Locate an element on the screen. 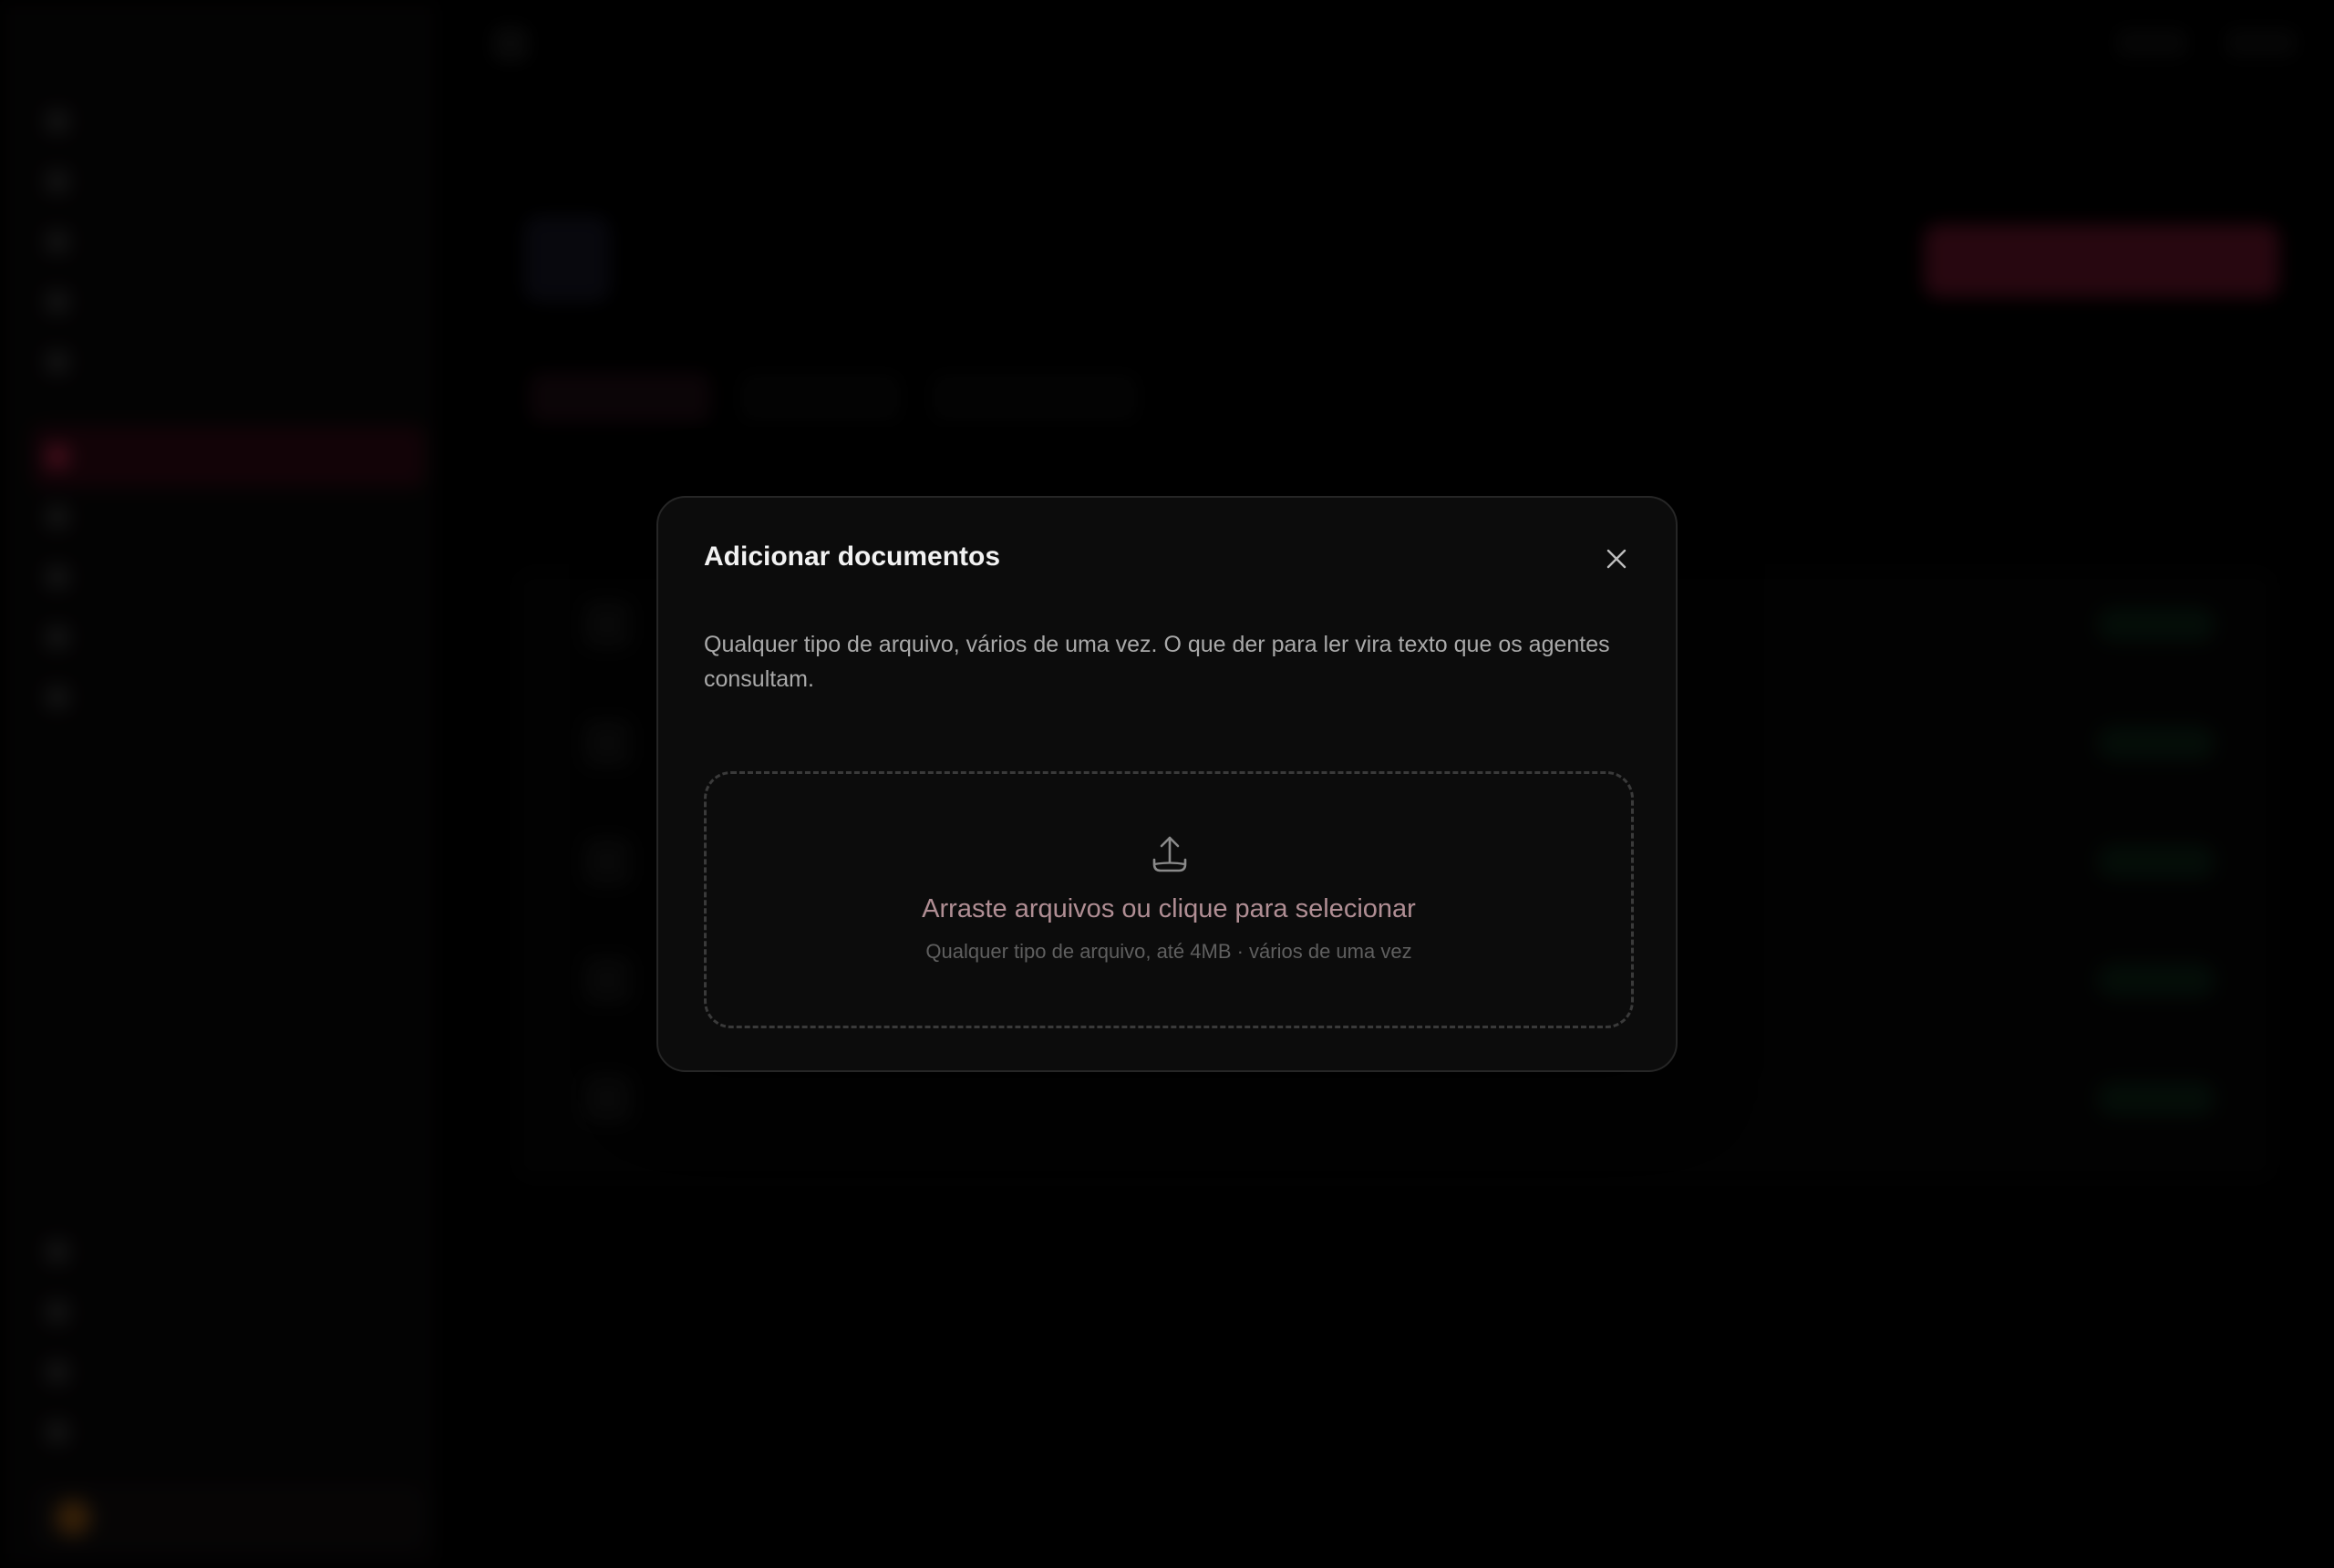  modal-title: Adicionar documentos is located at coordinates (852, 557).